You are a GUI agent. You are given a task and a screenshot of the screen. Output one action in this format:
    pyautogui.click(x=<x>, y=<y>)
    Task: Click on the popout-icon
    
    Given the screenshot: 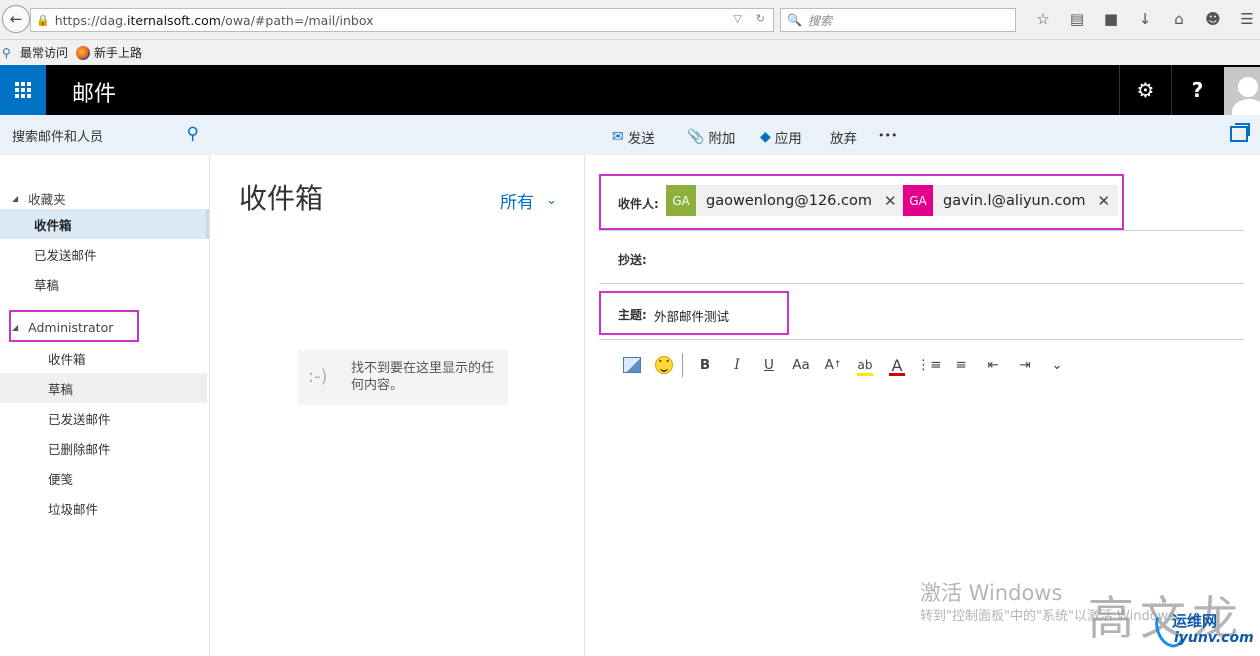 What is the action you would take?
    pyautogui.click(x=1240, y=132)
    